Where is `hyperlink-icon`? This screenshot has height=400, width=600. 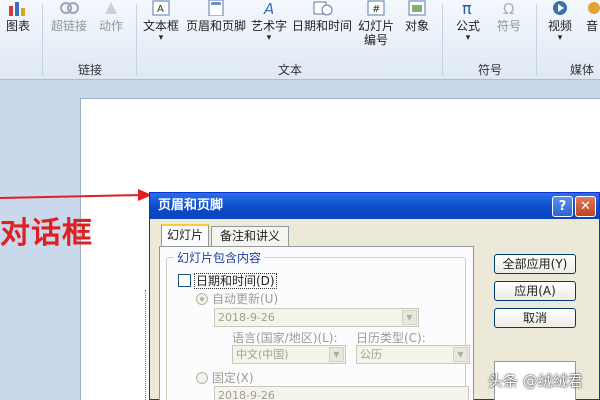
hyperlink-icon is located at coordinates (69, 8).